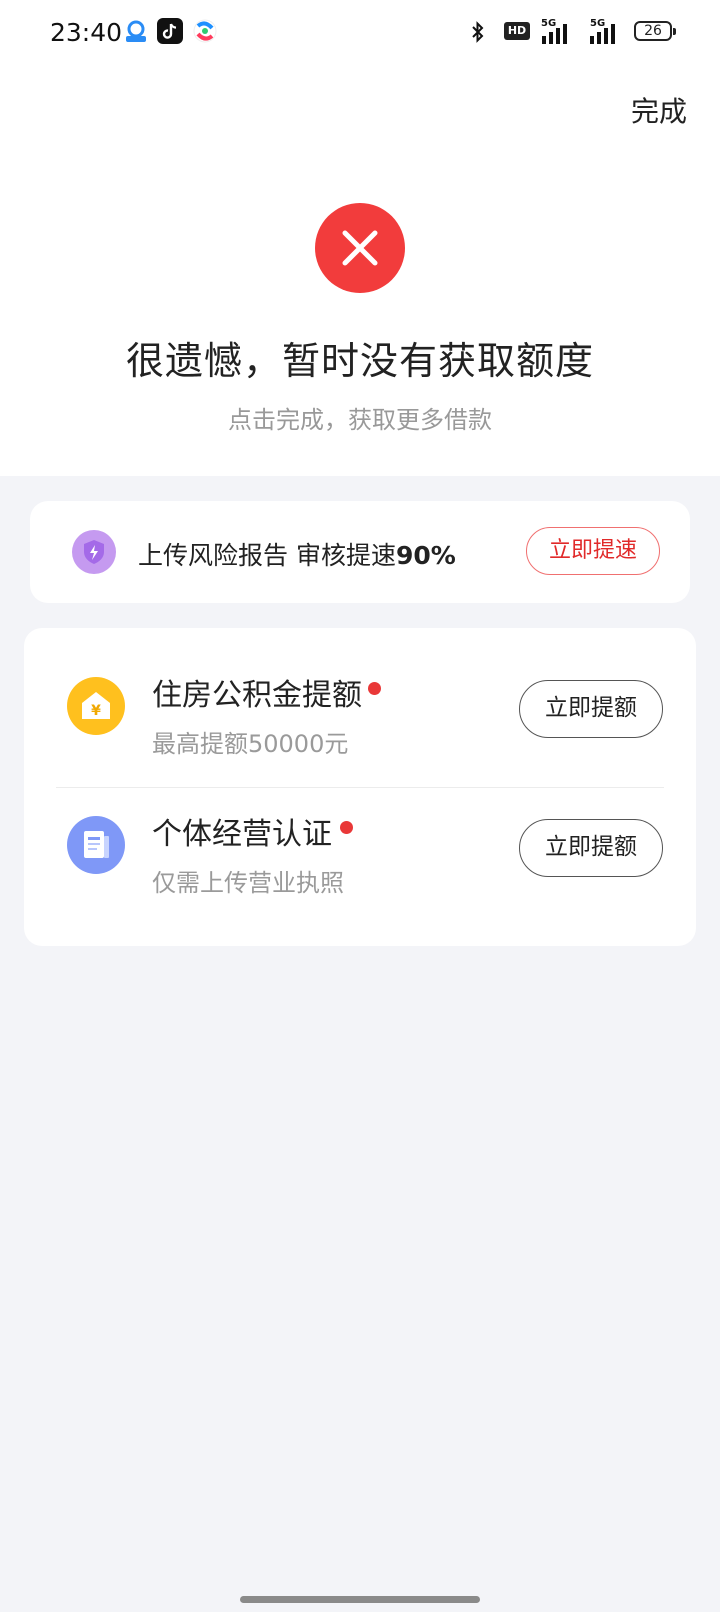 This screenshot has width=720, height=1612. What do you see at coordinates (242, 834) in the screenshot?
I see `business-cert-title: 个体经营认证` at bounding box center [242, 834].